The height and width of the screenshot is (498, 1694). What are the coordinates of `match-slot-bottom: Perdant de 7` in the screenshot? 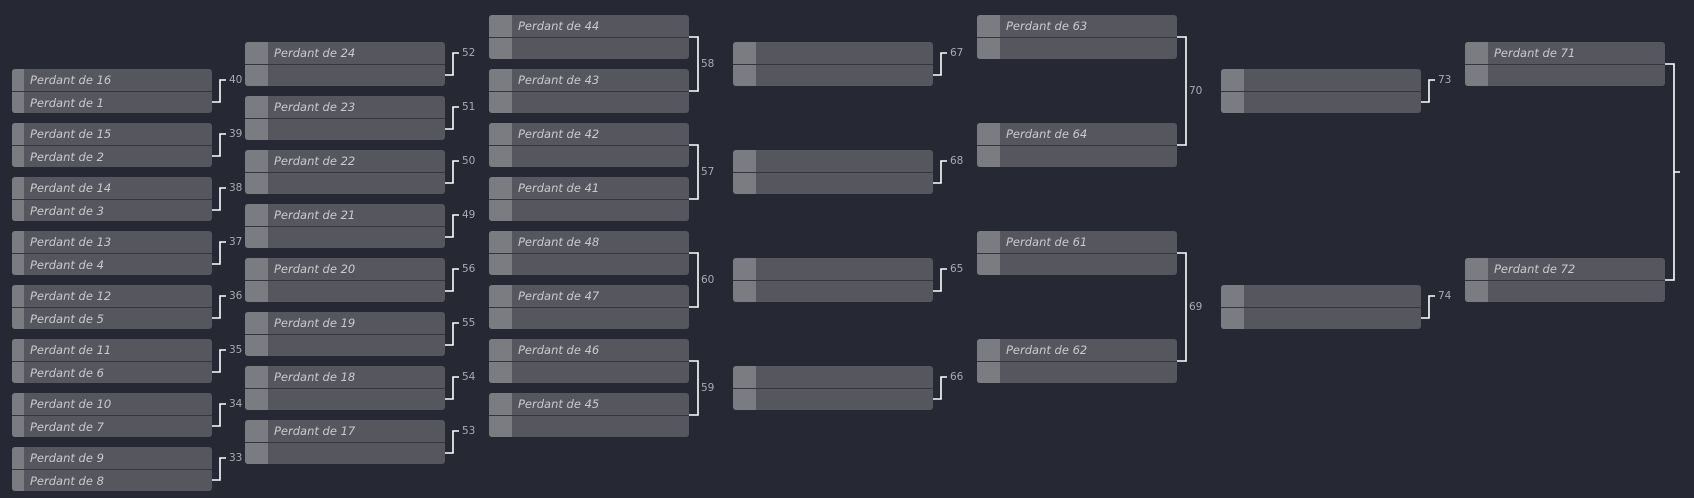 It's located at (112, 426).